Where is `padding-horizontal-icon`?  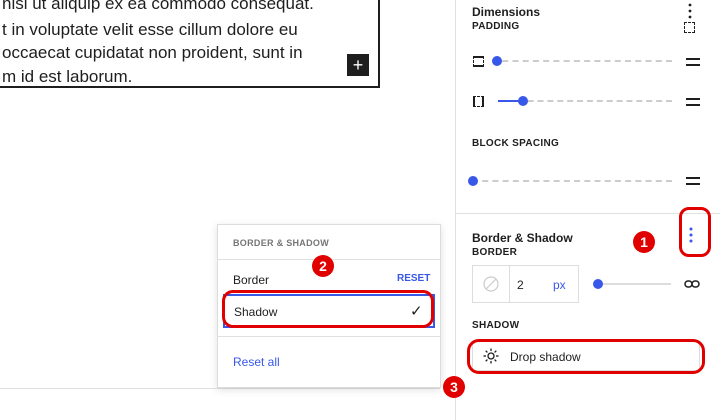
padding-horizontal-icon is located at coordinates (478, 101).